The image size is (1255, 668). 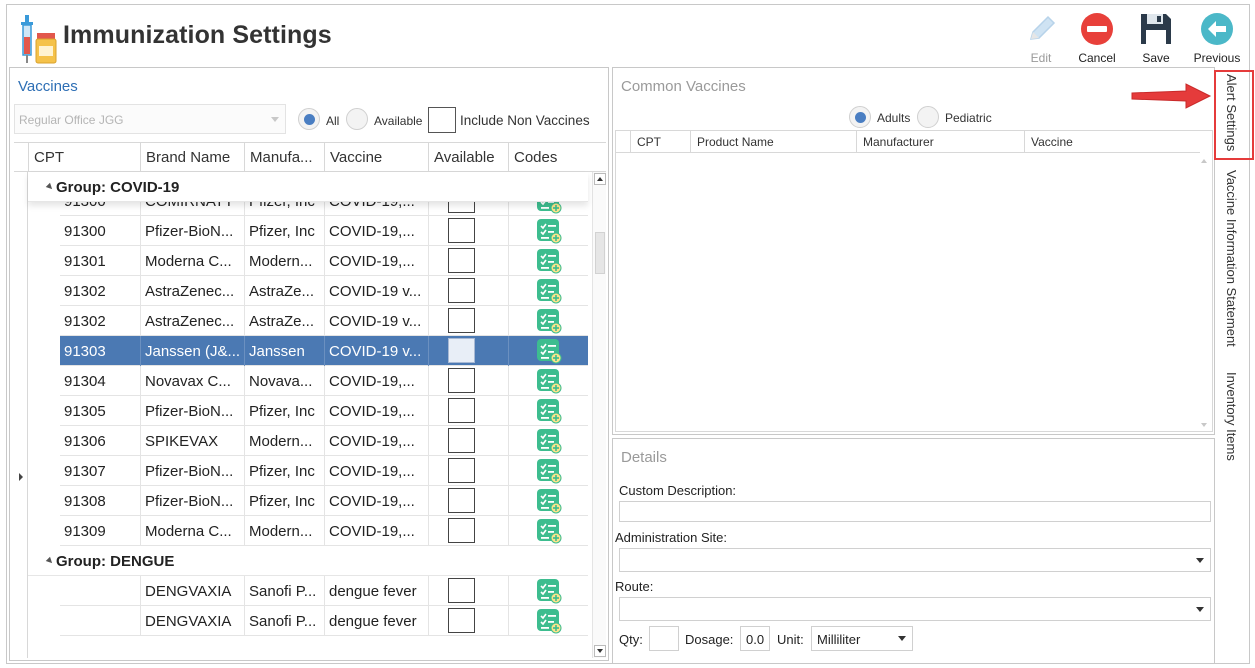 I want to click on cell-manufacturer: Janssen, so click(x=284, y=351).